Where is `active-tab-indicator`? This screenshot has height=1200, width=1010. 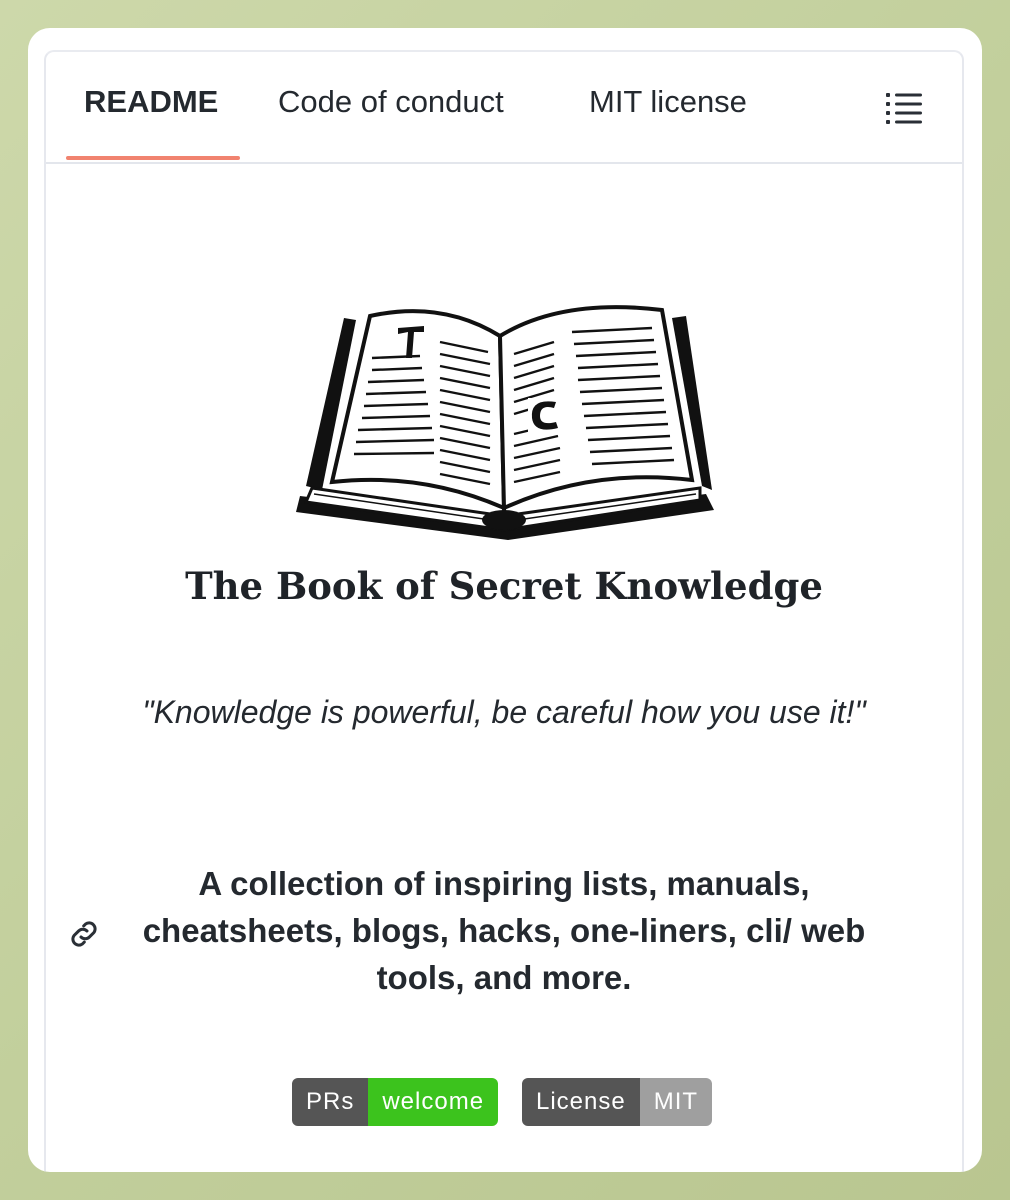
active-tab-indicator is located at coordinates (153, 158).